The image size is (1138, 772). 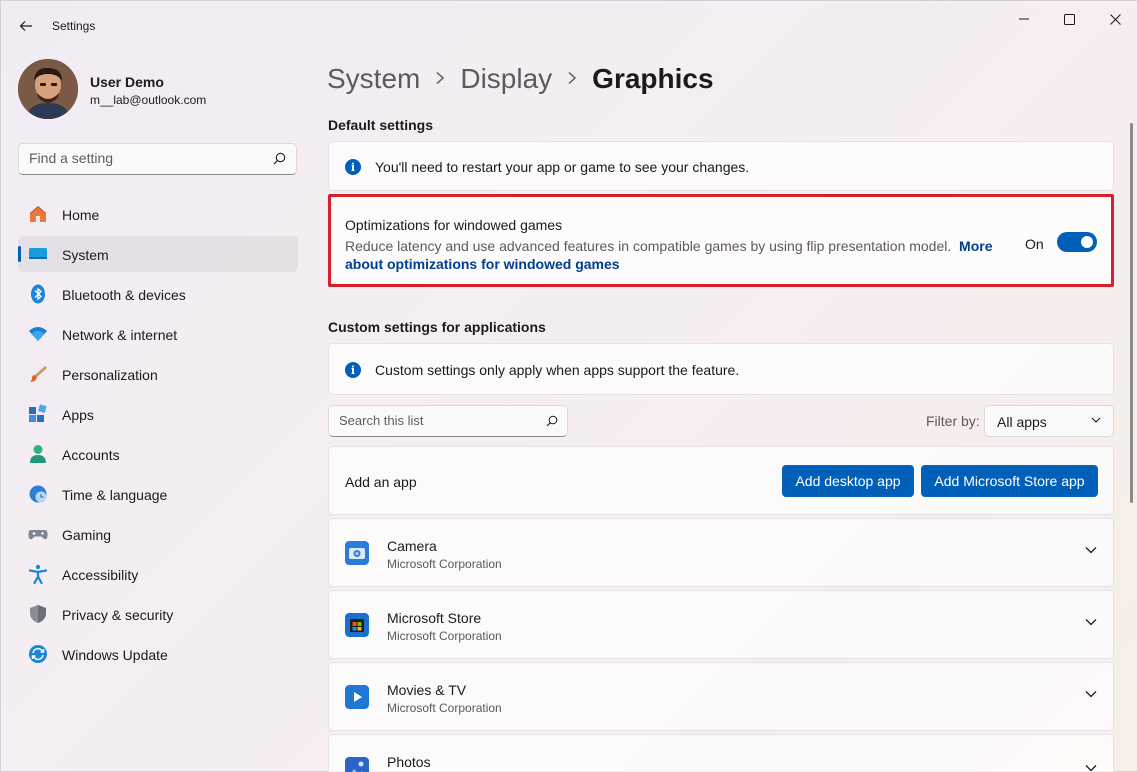 What do you see at coordinates (357, 553) in the screenshot?
I see `camera-icon` at bounding box center [357, 553].